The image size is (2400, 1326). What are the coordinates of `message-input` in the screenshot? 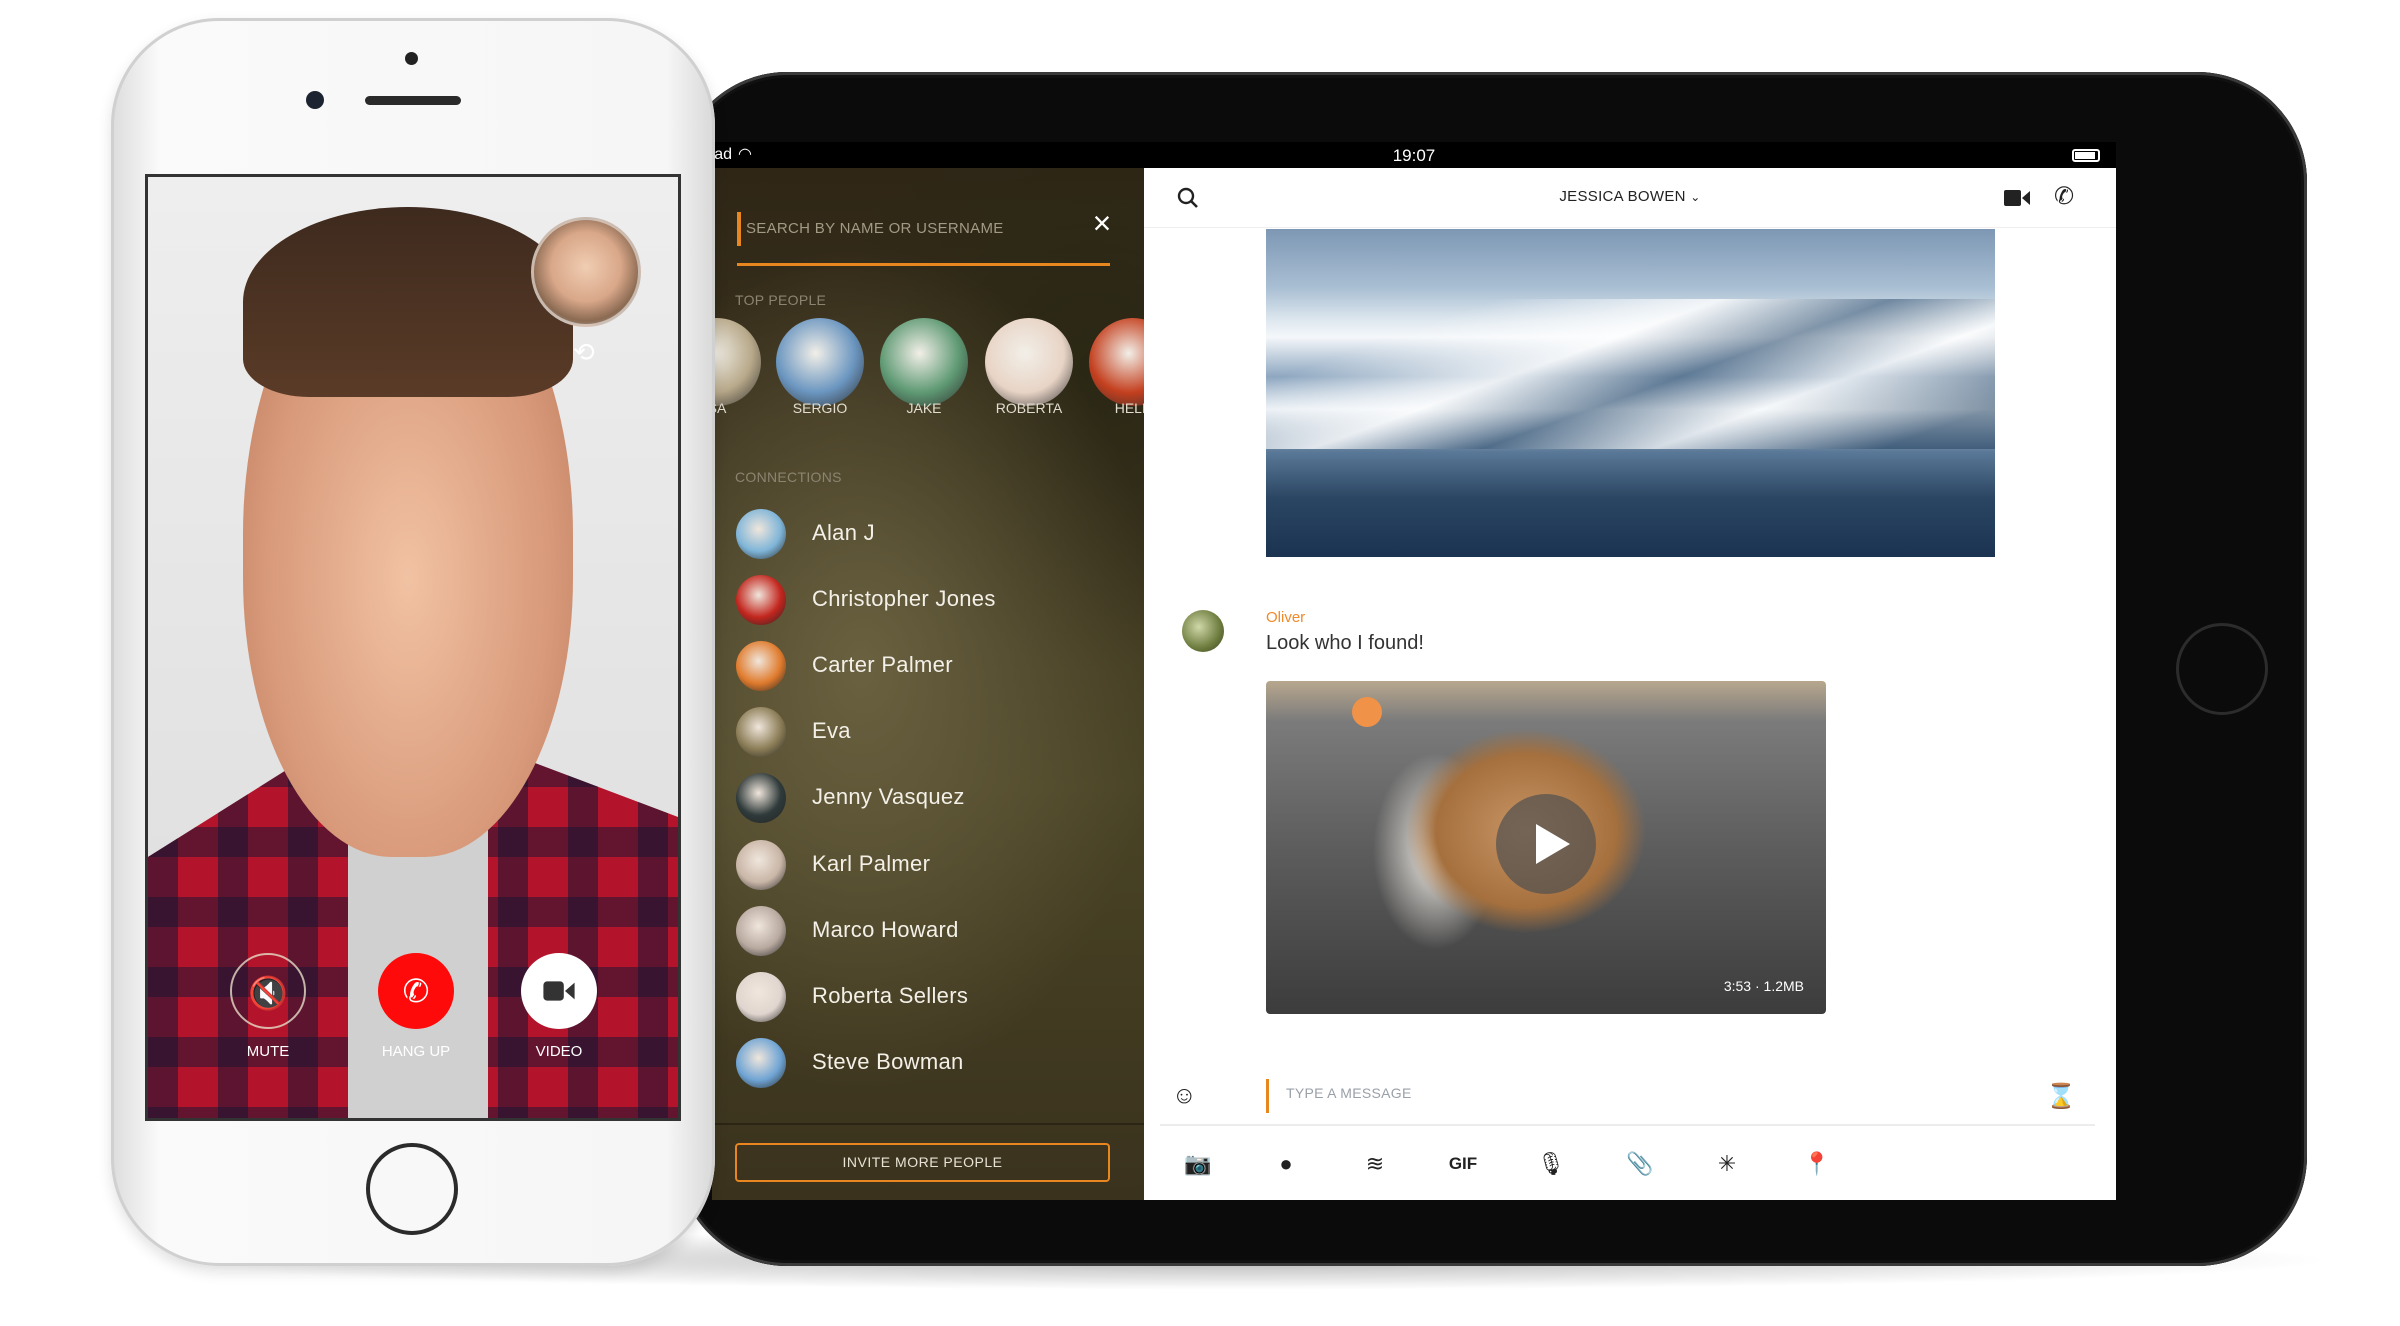 It's located at (1586, 1093).